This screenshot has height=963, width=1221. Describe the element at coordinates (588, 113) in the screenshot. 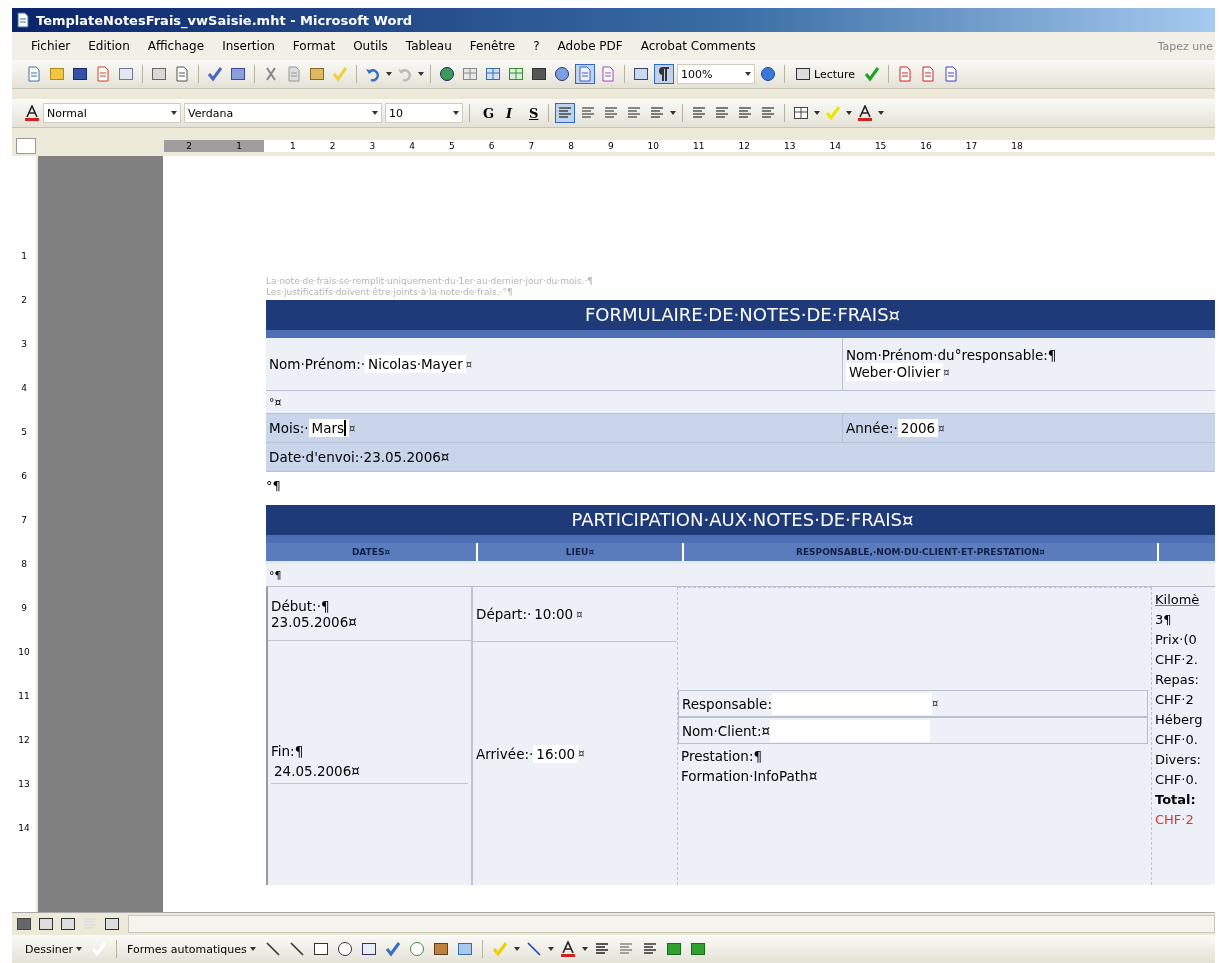

I see `align-center-icon` at that location.